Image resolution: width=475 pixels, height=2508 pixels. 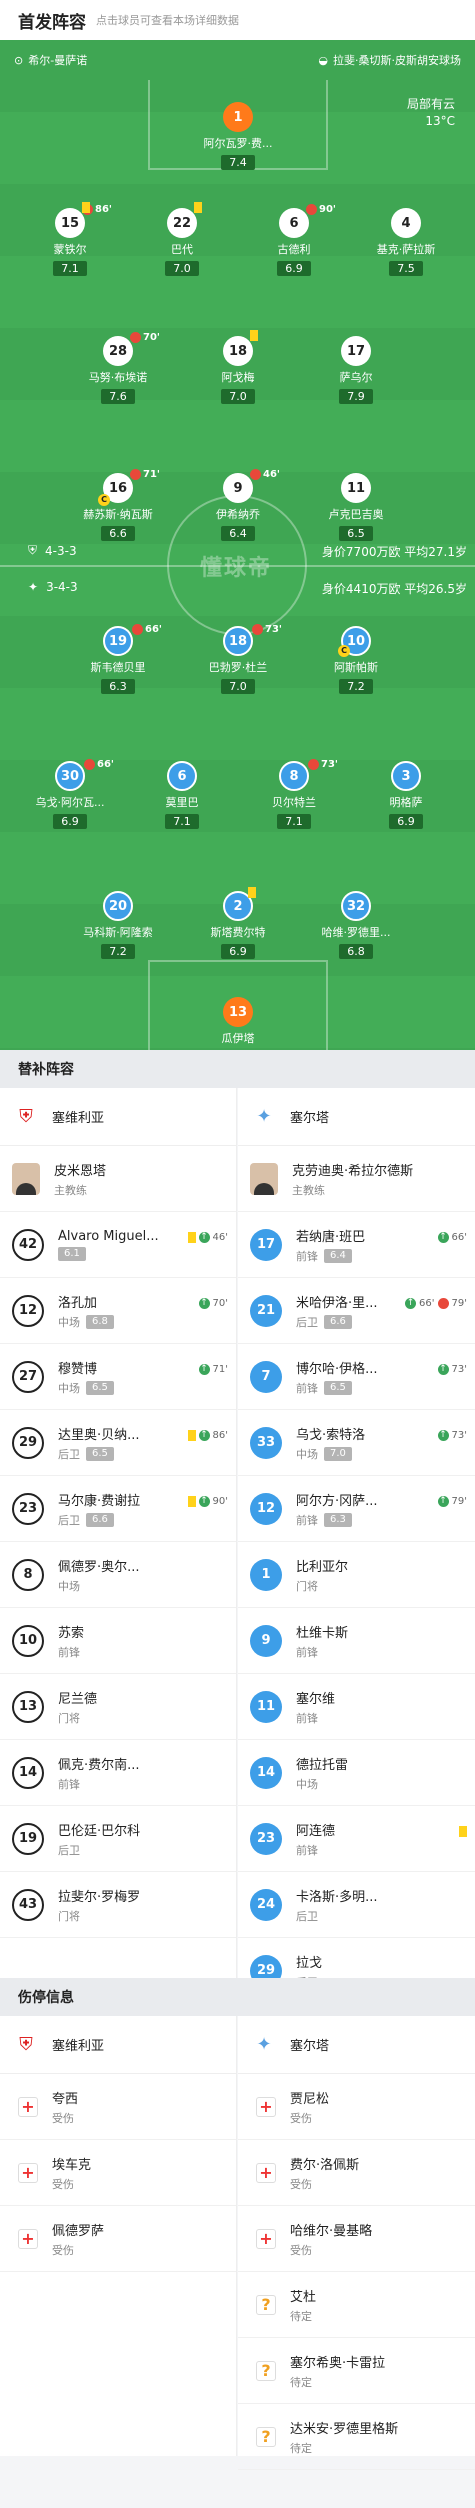 What do you see at coordinates (322, 1652) in the screenshot?
I see `sub-player-meta: 前锋` at bounding box center [322, 1652].